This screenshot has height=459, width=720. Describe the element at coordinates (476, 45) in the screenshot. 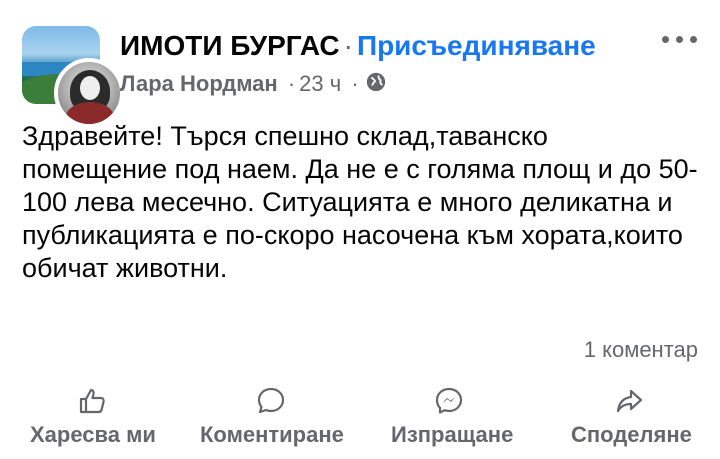

I see `join-group-button: Присъединяване` at that location.